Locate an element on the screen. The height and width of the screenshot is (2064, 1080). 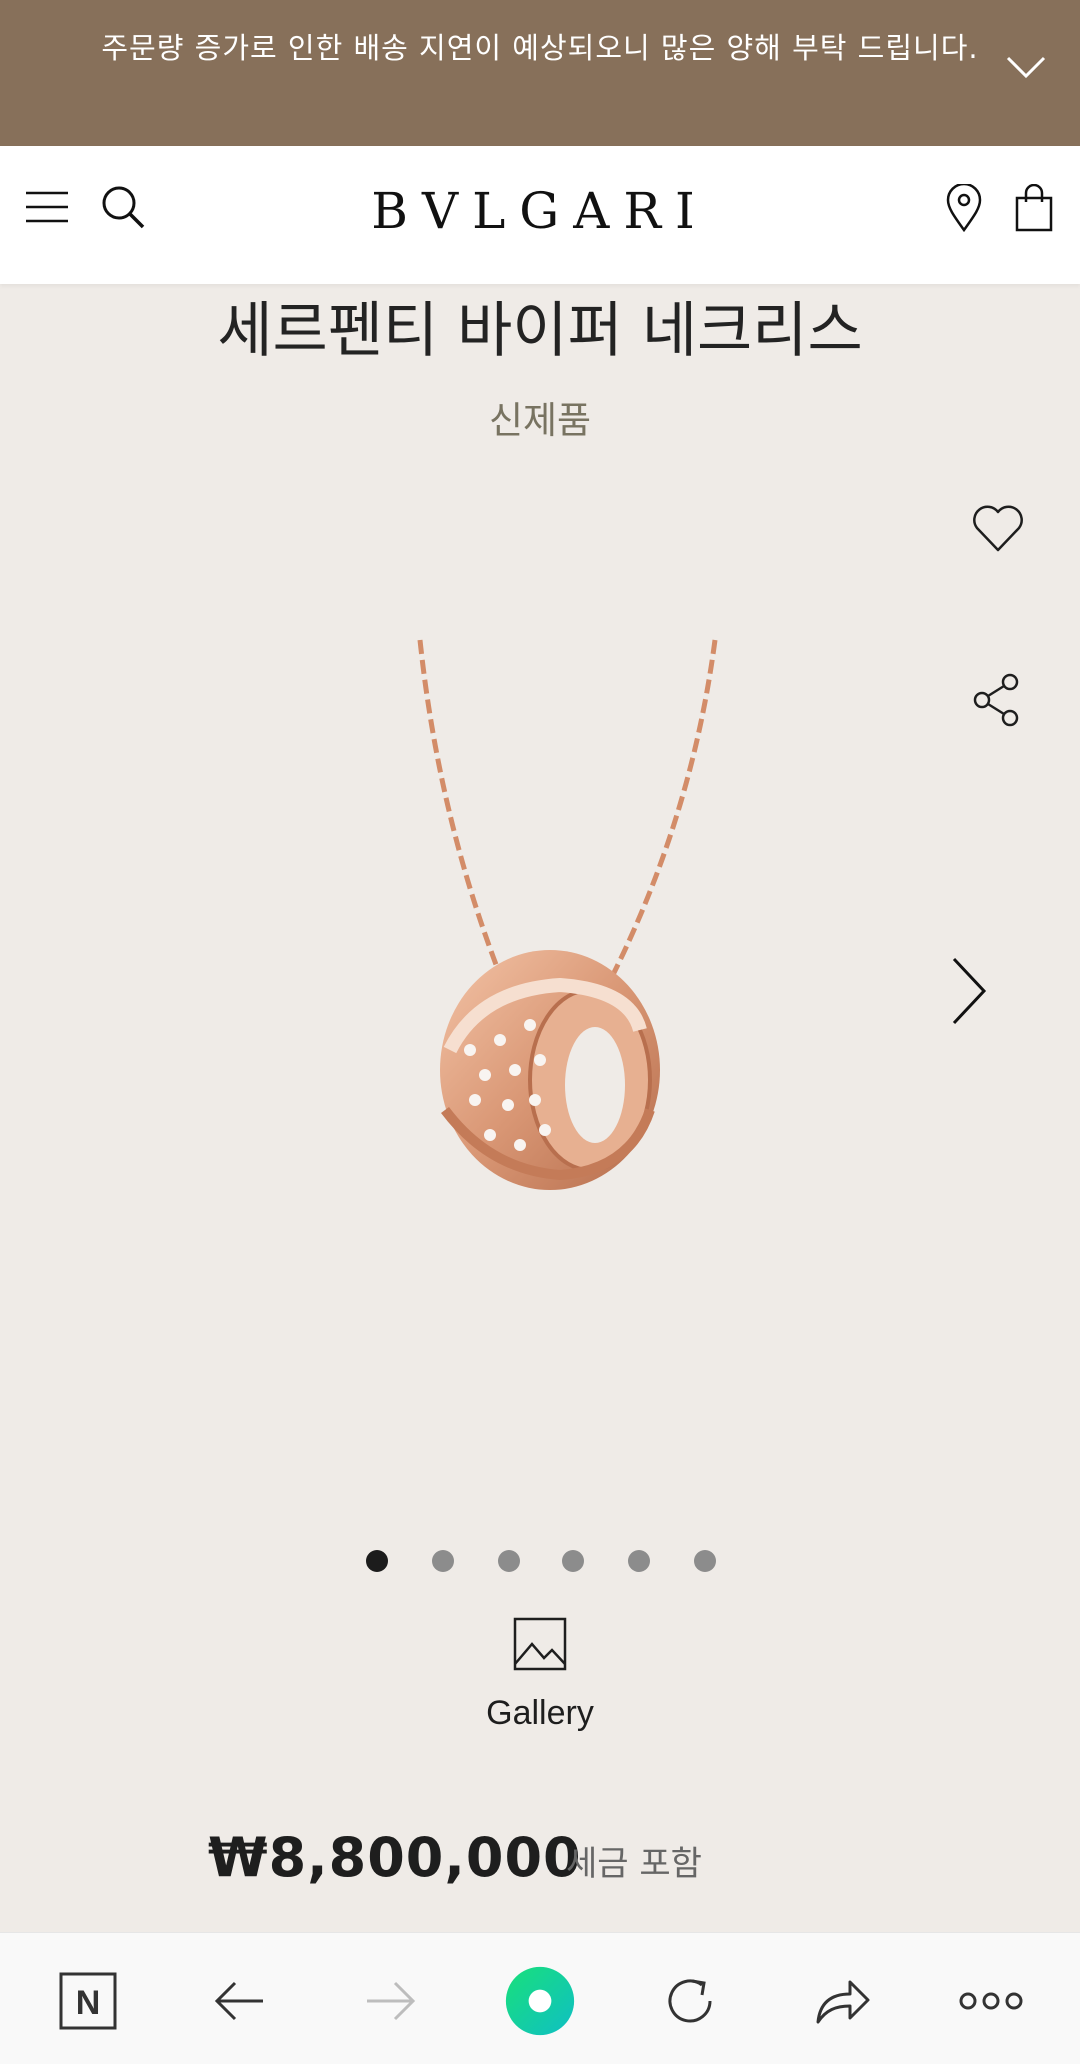
gallery-label: Gallery is located at coordinates (540, 1713).